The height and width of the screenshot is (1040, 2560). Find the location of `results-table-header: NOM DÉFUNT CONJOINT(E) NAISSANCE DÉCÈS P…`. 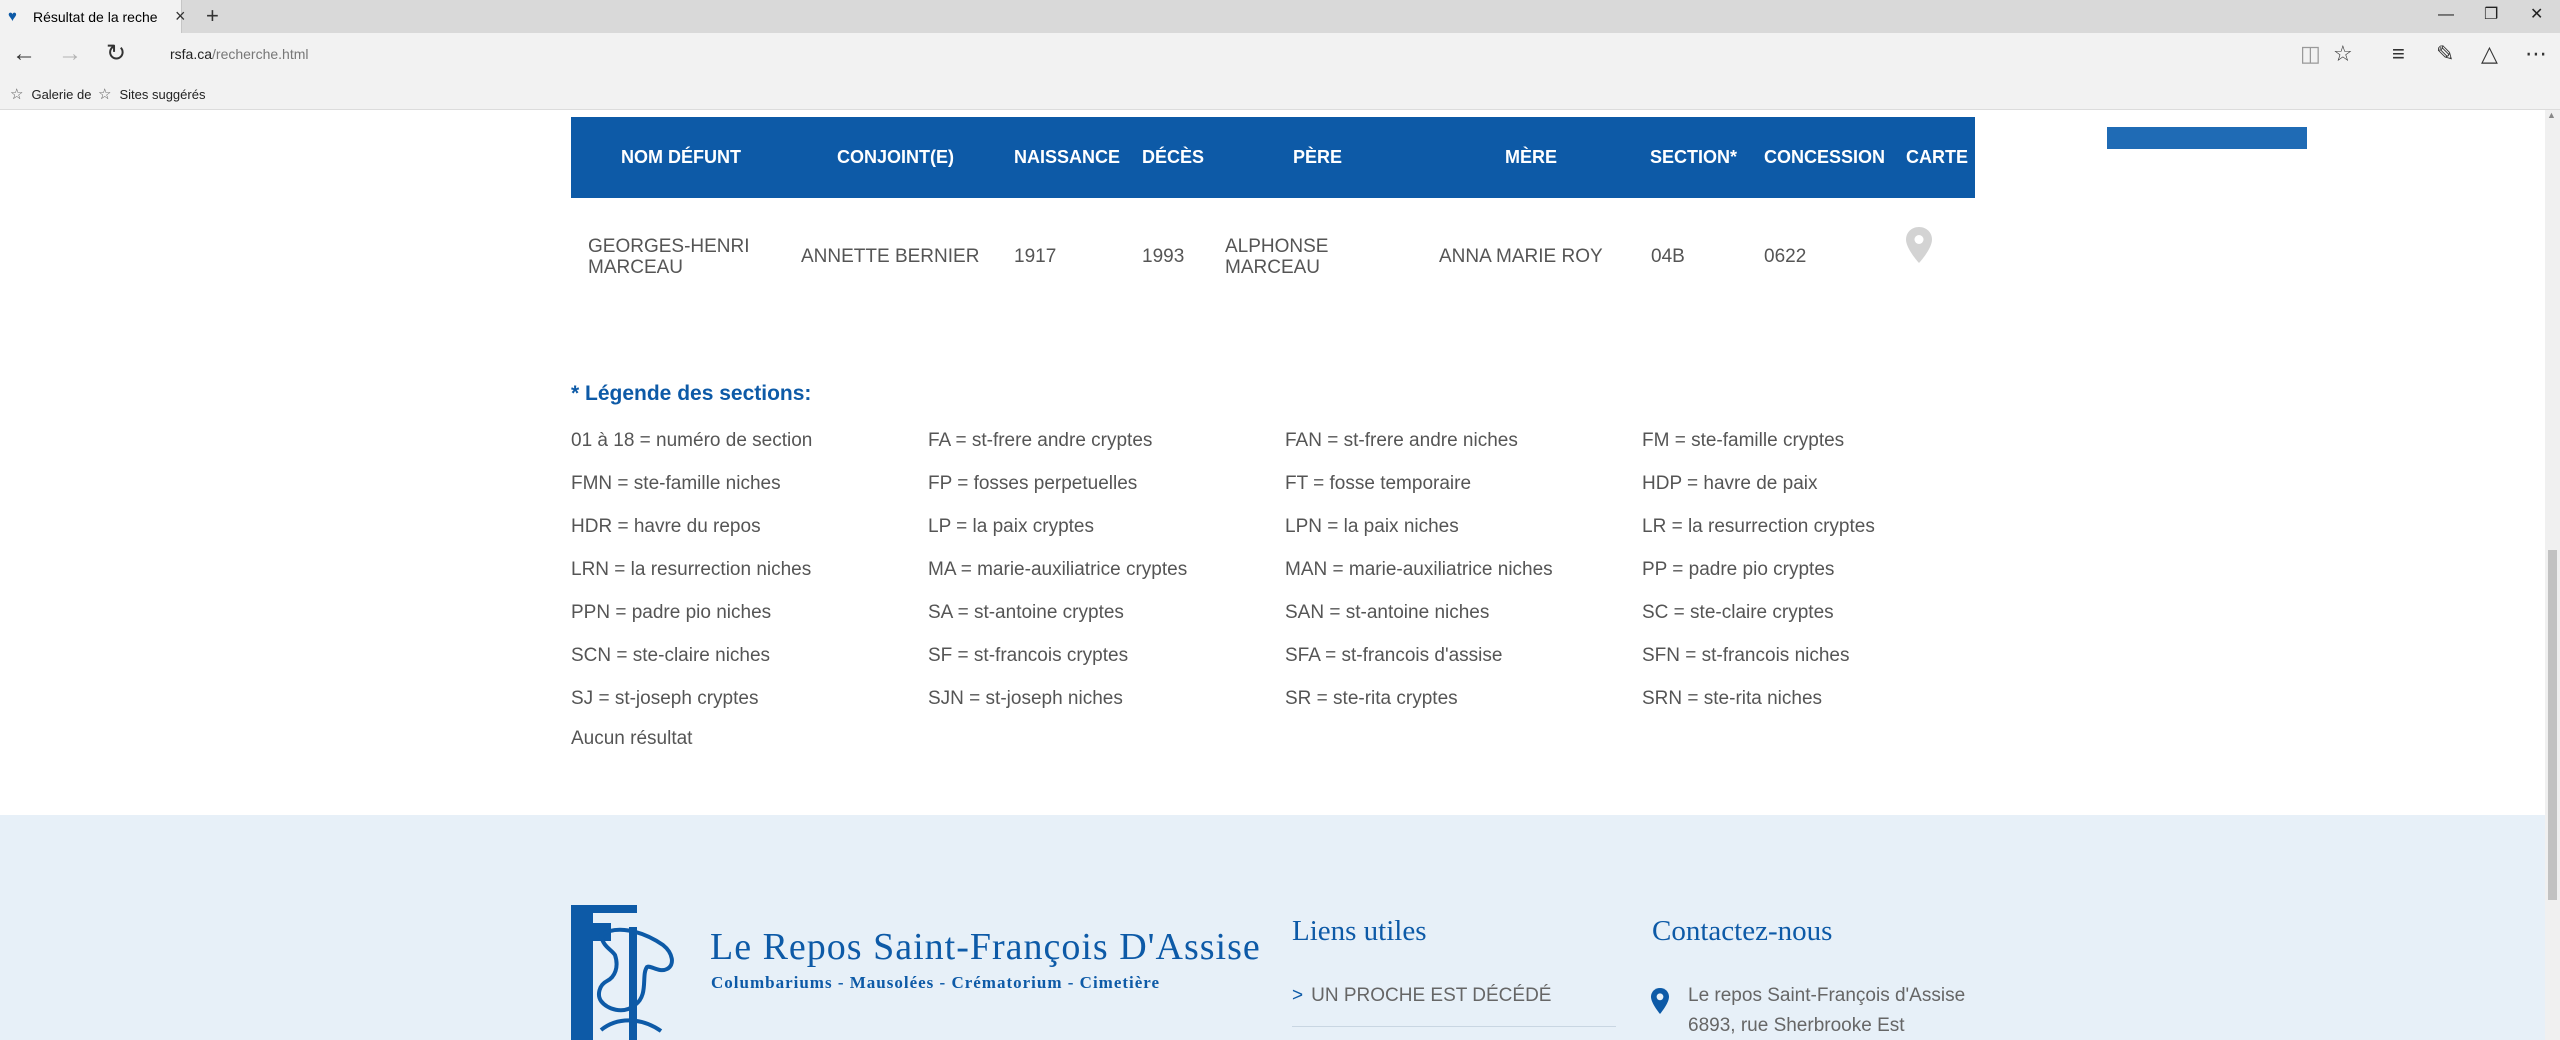

results-table-header: NOM DÉFUNT CONJOINT(E) NAISSANCE DÉCÈS P… is located at coordinates (1439, 157).